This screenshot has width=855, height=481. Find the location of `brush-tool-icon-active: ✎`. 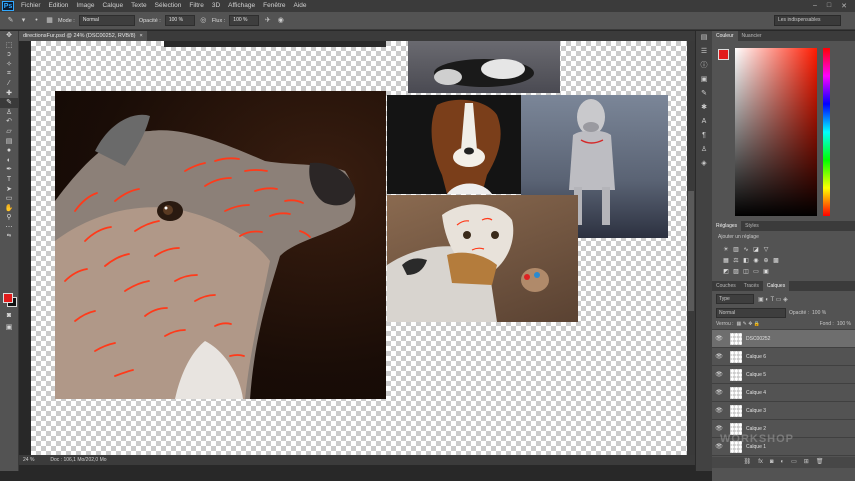

brush-tool-icon-active: ✎ is located at coordinates (9, 103).